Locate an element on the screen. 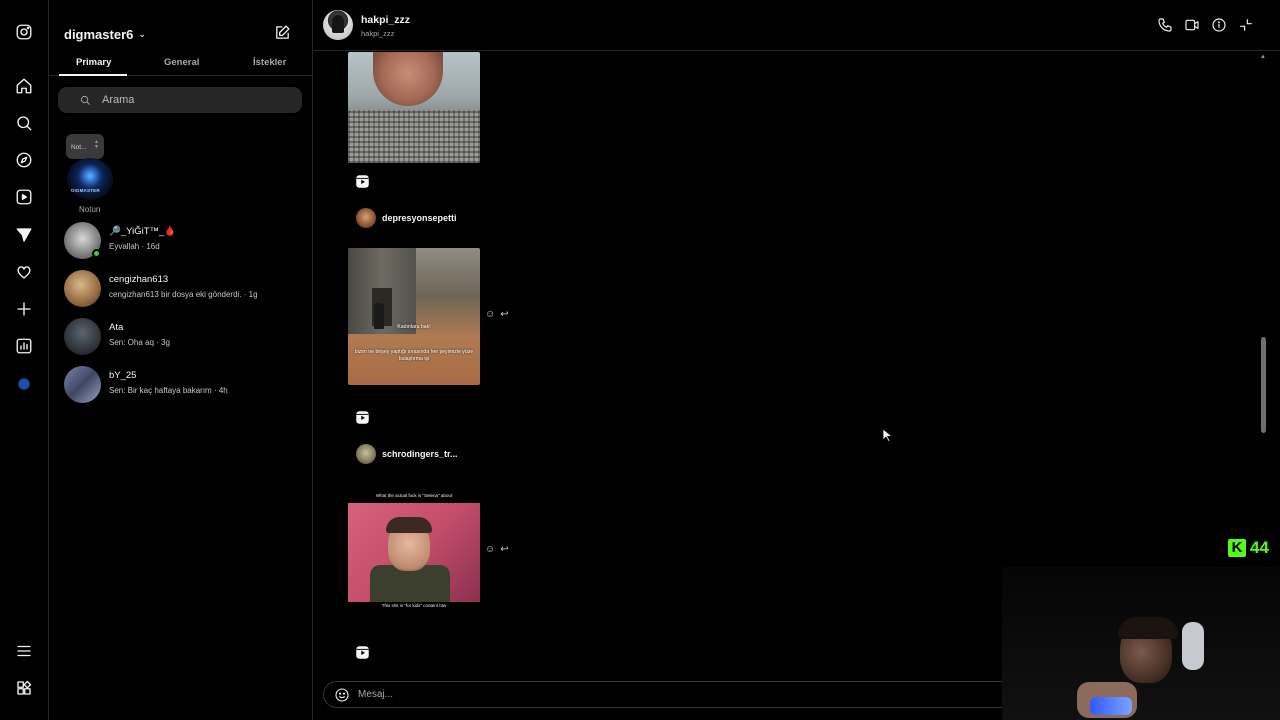 The image size is (1280, 720). dashboard-icon is located at coordinates (24, 346).